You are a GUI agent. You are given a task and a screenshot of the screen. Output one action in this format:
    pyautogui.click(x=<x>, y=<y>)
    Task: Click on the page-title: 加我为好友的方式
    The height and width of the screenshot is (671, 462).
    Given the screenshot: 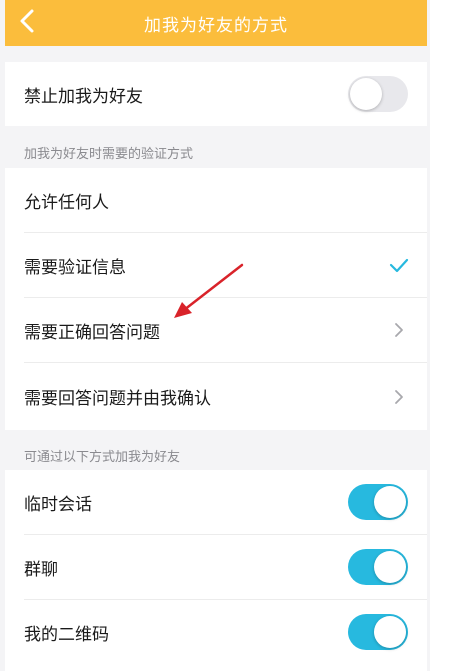 What is the action you would take?
    pyautogui.click(x=216, y=25)
    